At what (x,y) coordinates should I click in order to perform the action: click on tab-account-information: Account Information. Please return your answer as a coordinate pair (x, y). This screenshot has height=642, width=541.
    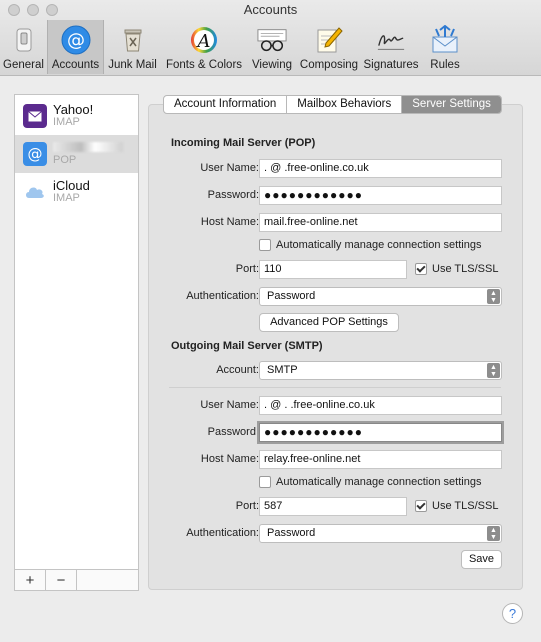
    Looking at the image, I should click on (226, 104).